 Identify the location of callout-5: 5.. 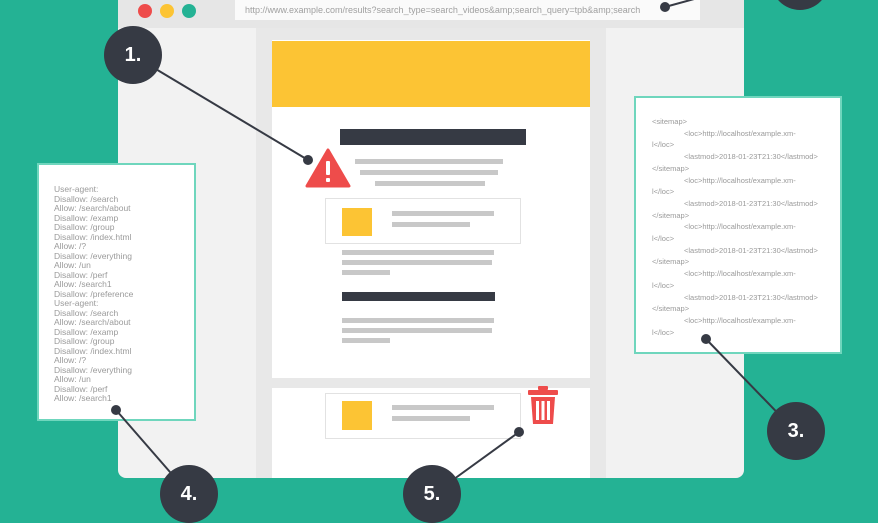
(432, 494).